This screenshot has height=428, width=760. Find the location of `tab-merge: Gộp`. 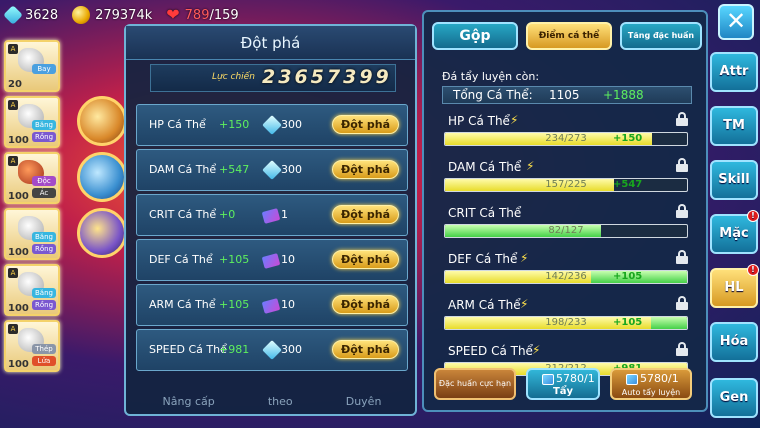

tab-merge: Gộp is located at coordinates (475, 36).